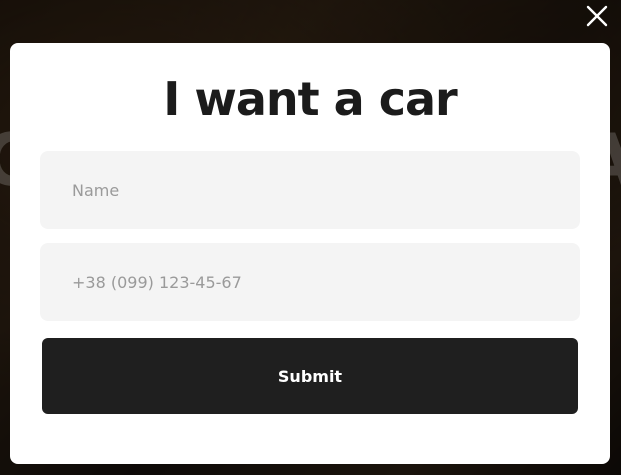 Image resolution: width=621 pixels, height=475 pixels. What do you see at coordinates (310, 376) in the screenshot?
I see `submit-button: Submit` at bounding box center [310, 376].